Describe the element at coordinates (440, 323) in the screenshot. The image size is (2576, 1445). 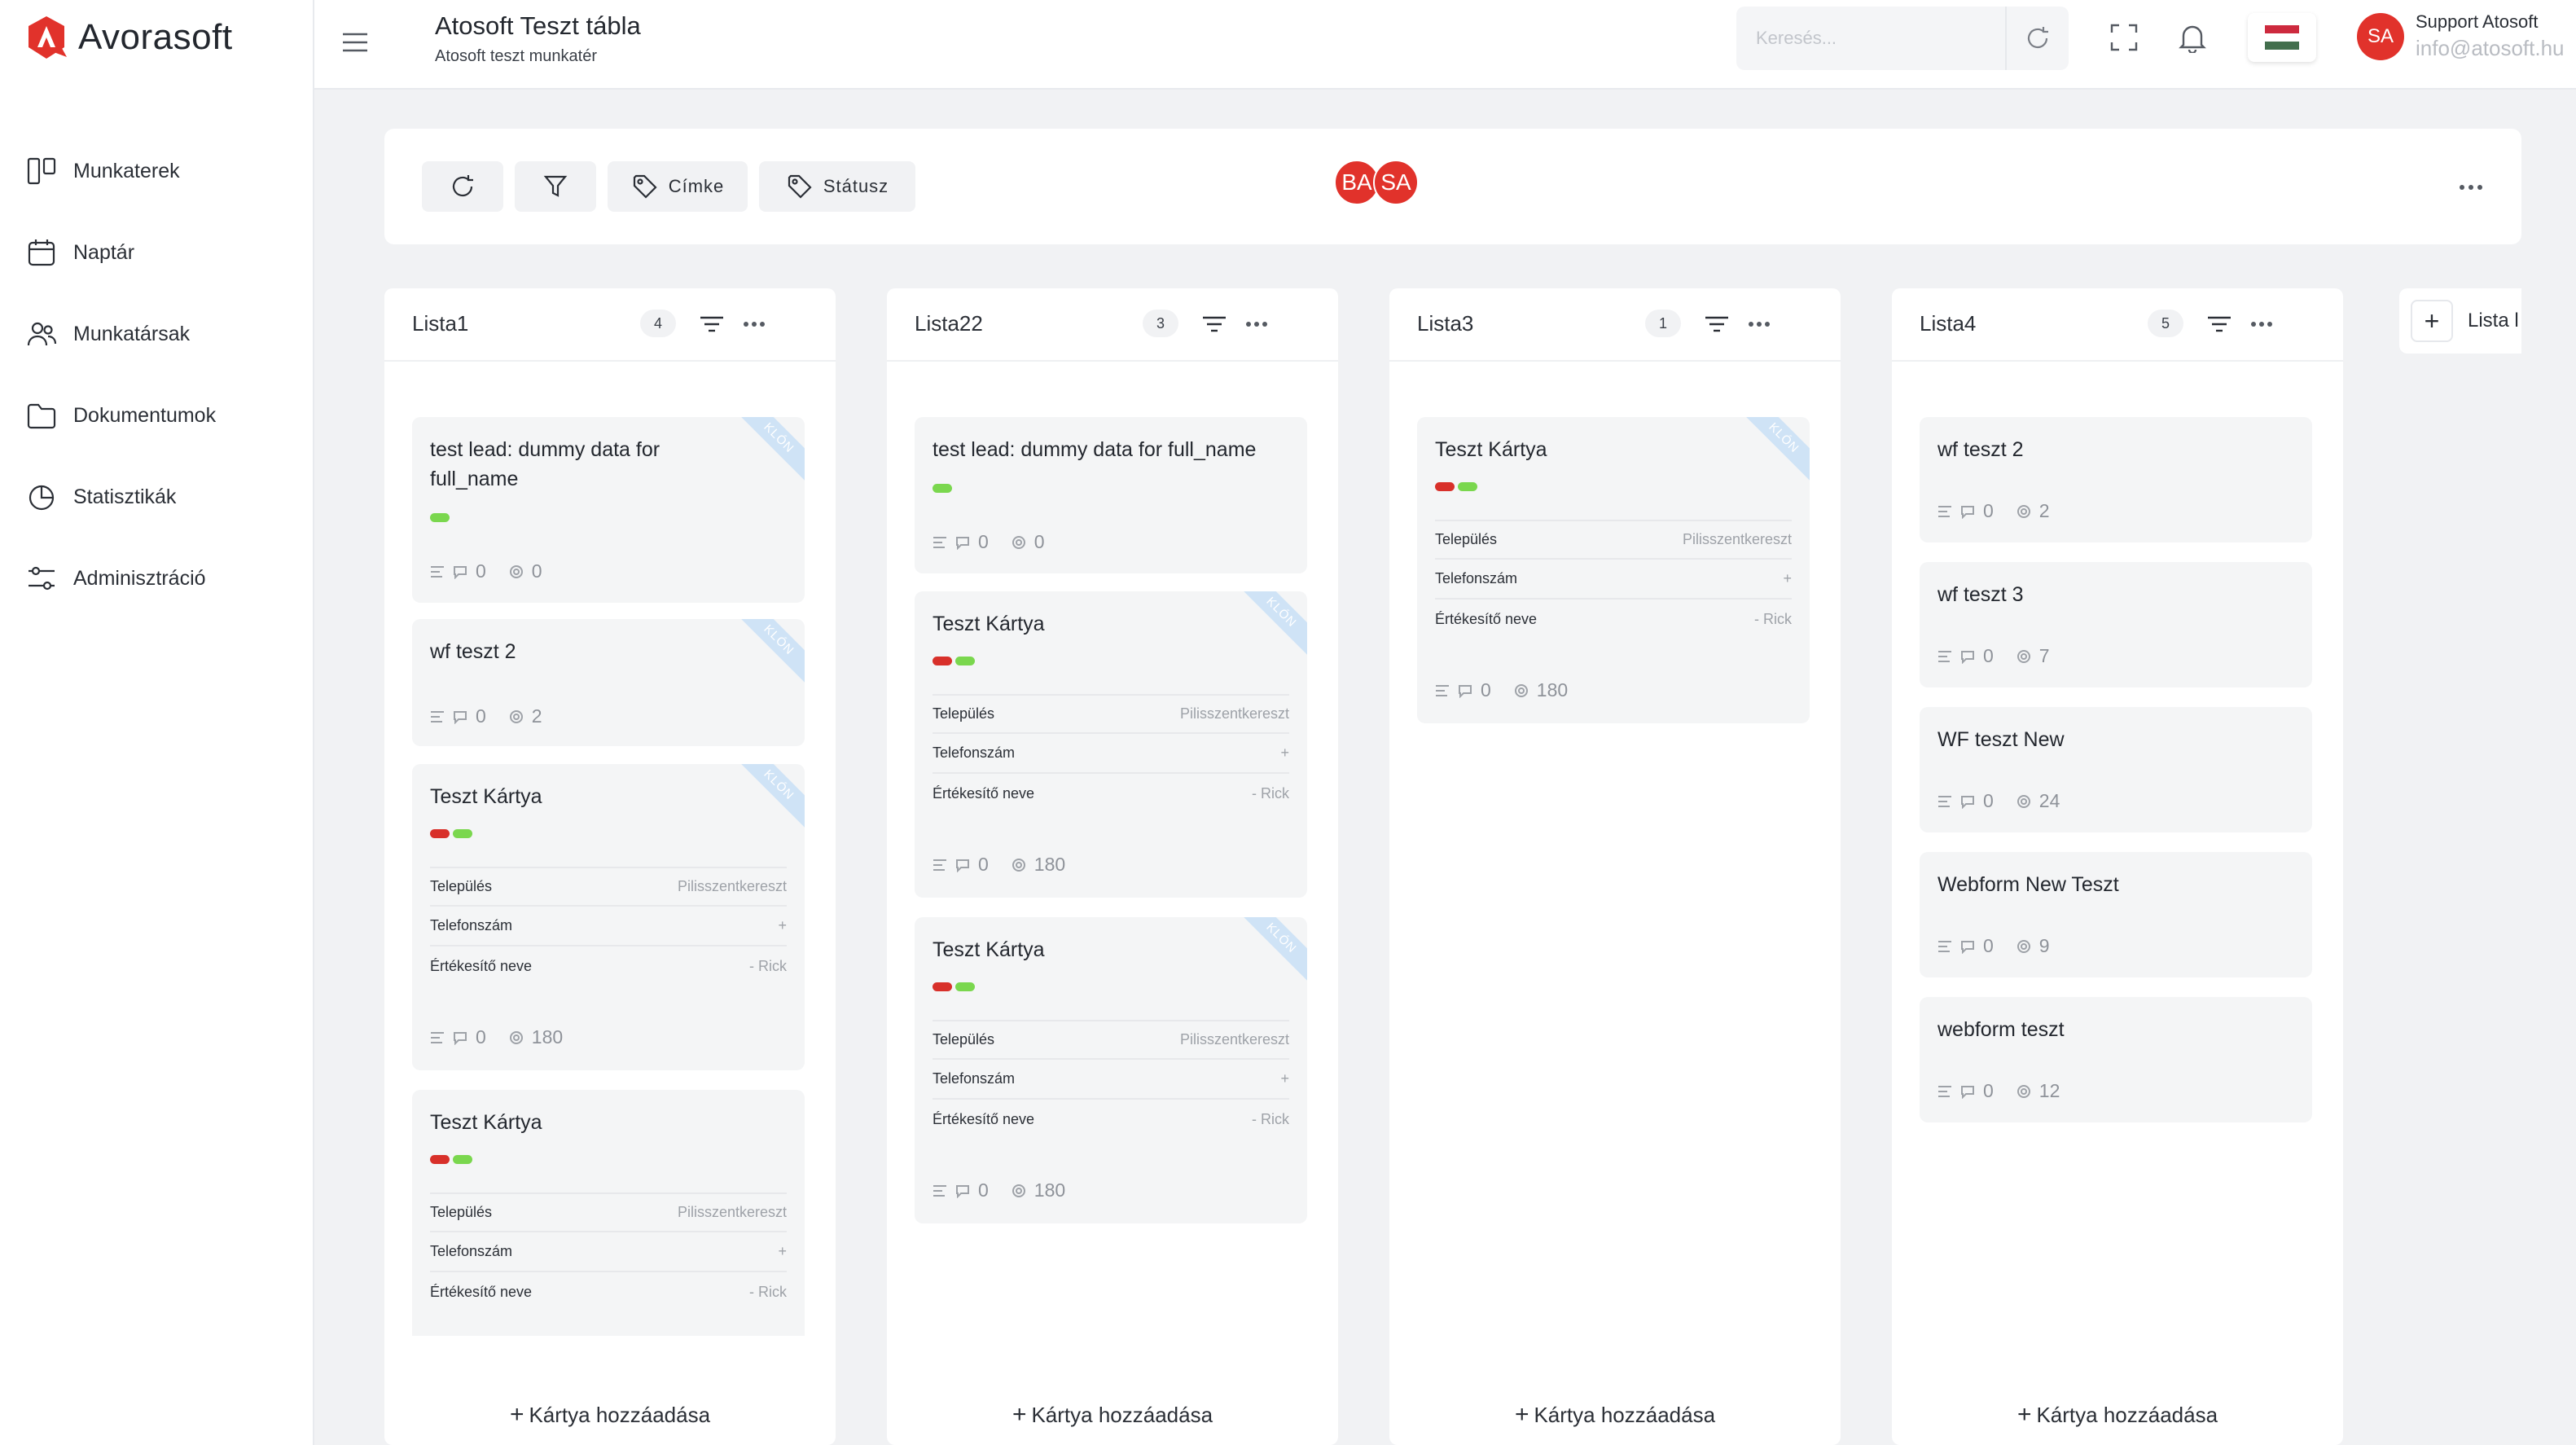
I see `list-title: Lista1` at that location.